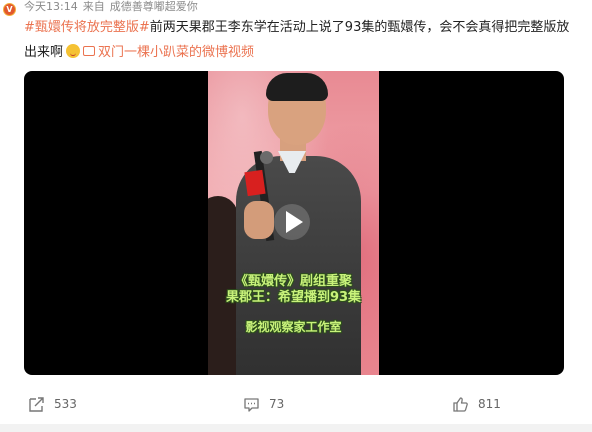 The width and height of the screenshot is (592, 432). Describe the element at coordinates (87, 27) in the screenshot. I see `topic-link: #甄嬛传将放完整版#` at that location.